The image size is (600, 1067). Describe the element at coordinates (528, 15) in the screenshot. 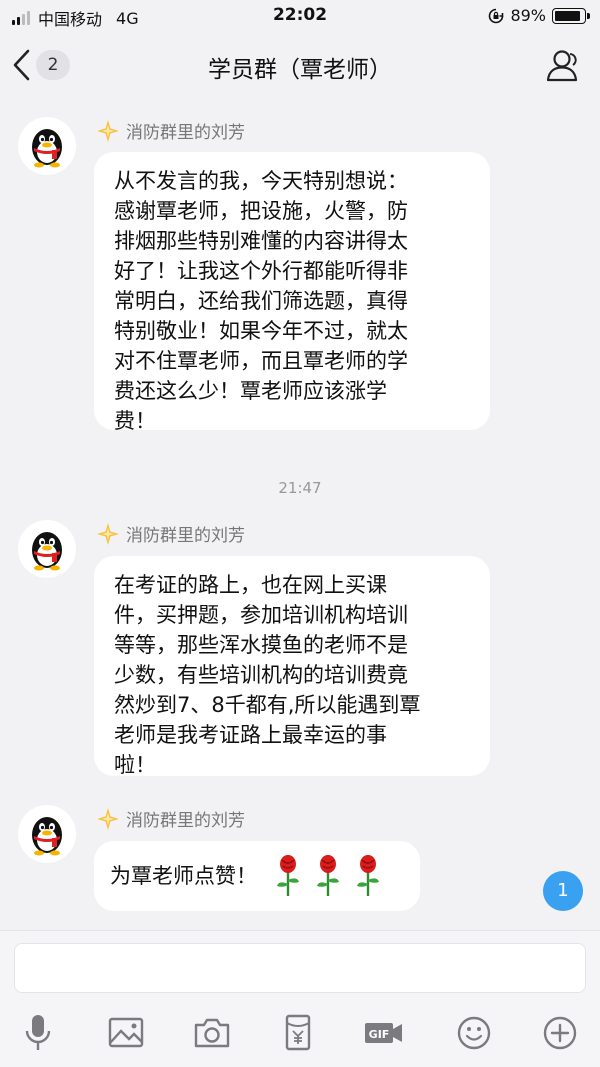

I see `battery-percent: 89%` at that location.